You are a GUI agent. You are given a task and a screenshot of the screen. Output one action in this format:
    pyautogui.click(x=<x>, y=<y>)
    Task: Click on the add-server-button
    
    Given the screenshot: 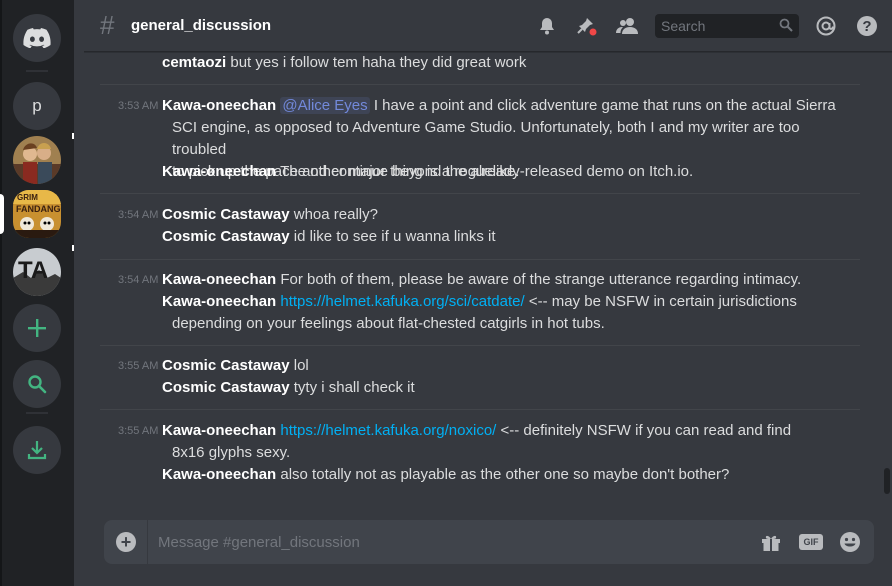 What is the action you would take?
    pyautogui.click(x=37, y=328)
    